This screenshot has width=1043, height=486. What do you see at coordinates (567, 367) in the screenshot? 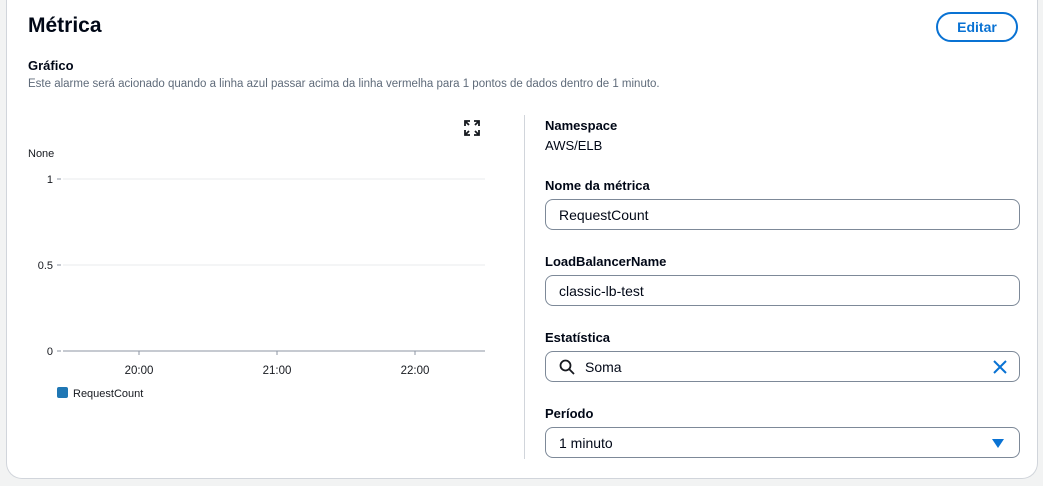
I see `search-icon` at bounding box center [567, 367].